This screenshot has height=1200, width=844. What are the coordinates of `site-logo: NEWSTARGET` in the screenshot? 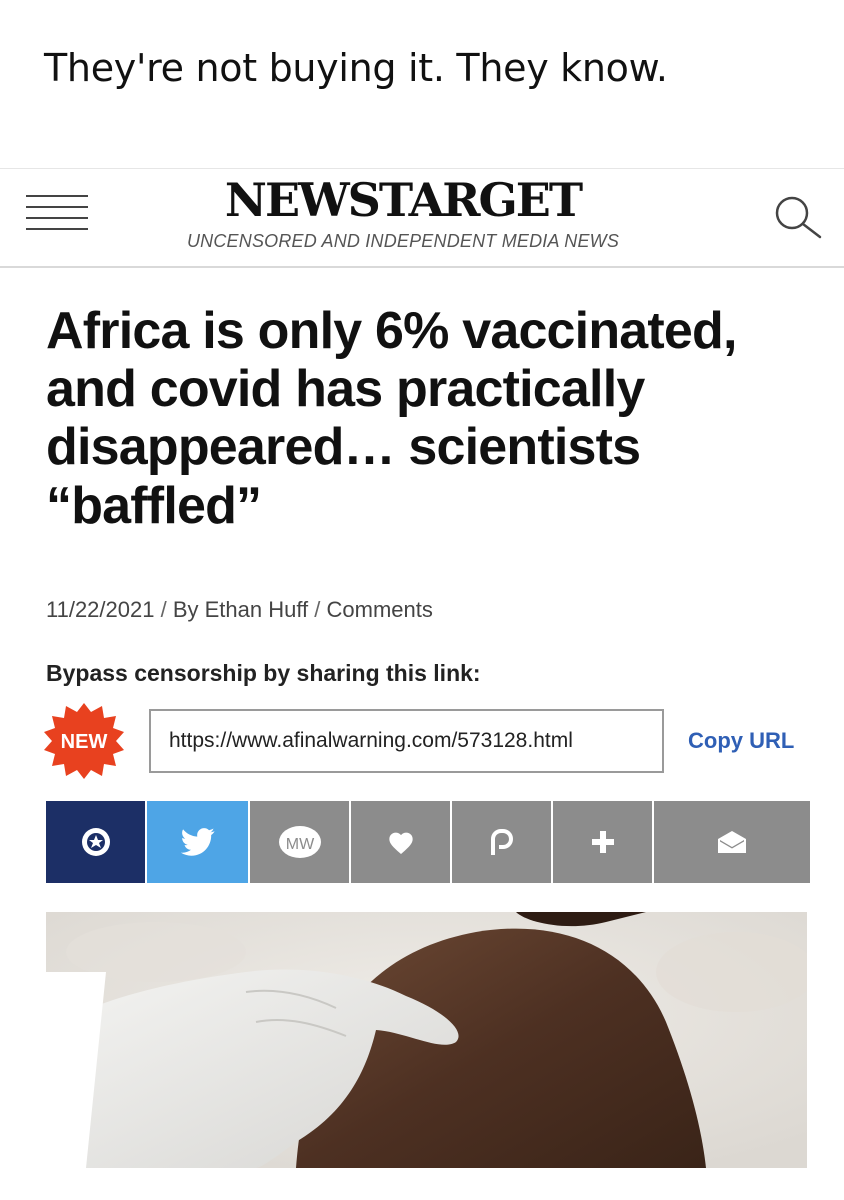 It's located at (422, 200).